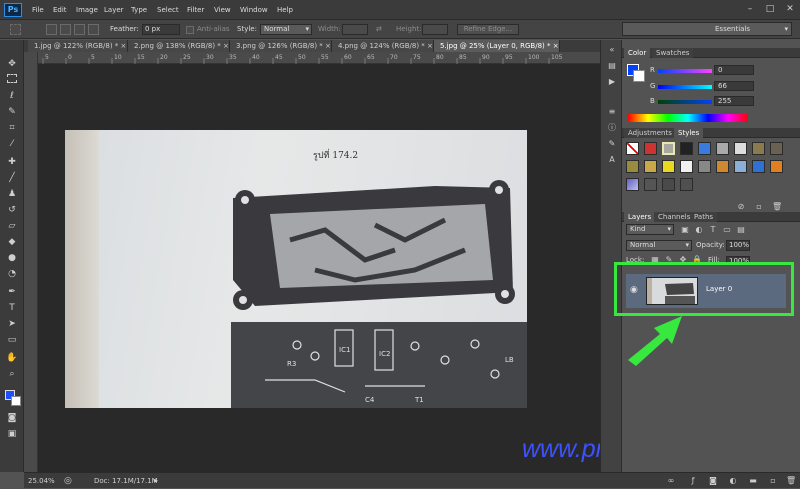 This screenshot has height=489, width=800. I want to click on doc-tab-2: 2.png @ 138% (RGB/8) * ×, so click(179, 46).